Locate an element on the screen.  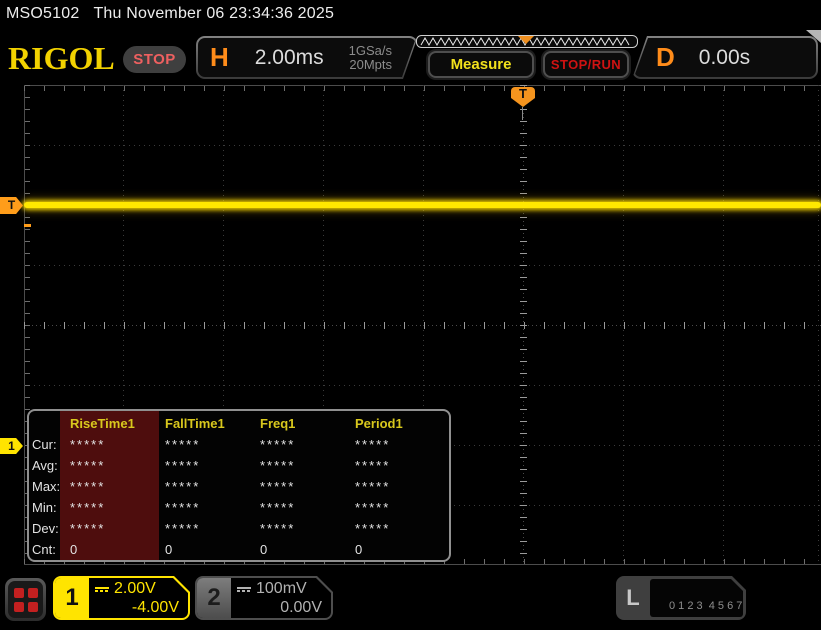
measure-row-label: Cur: is located at coordinates (44, 444).